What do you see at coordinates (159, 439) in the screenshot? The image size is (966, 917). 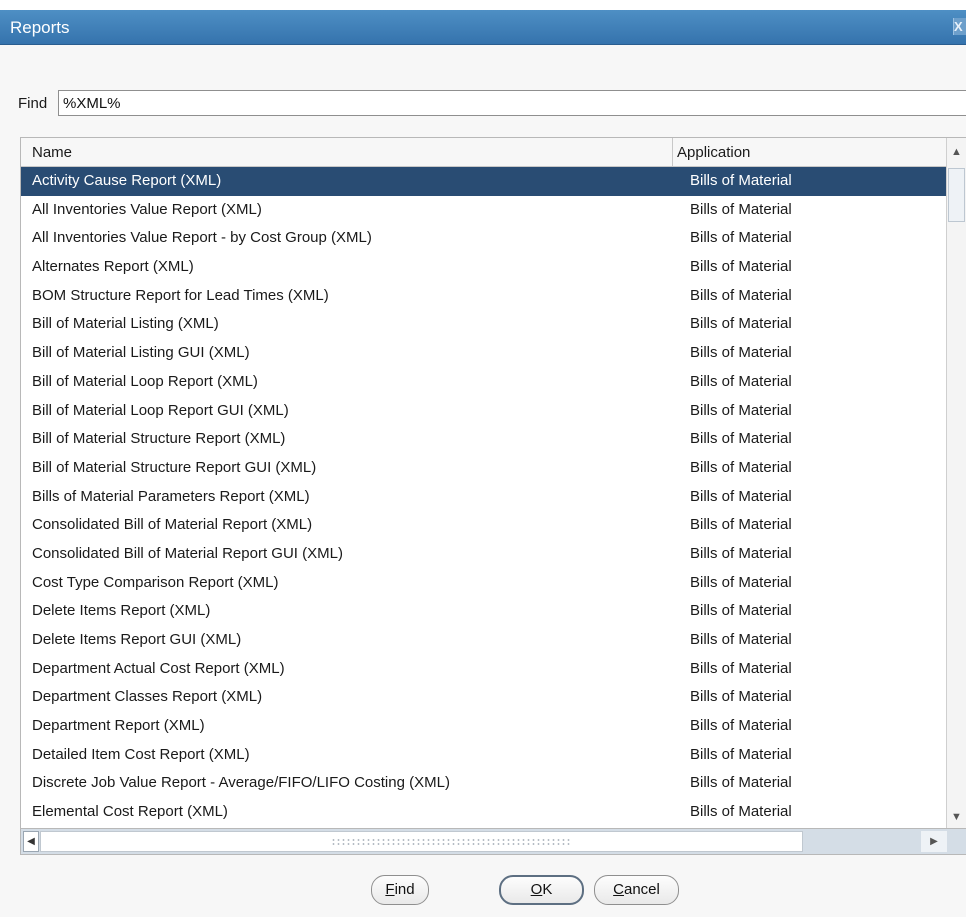 I see `report-name-cell: Bill of Material Structure Report (XML)` at bounding box center [159, 439].